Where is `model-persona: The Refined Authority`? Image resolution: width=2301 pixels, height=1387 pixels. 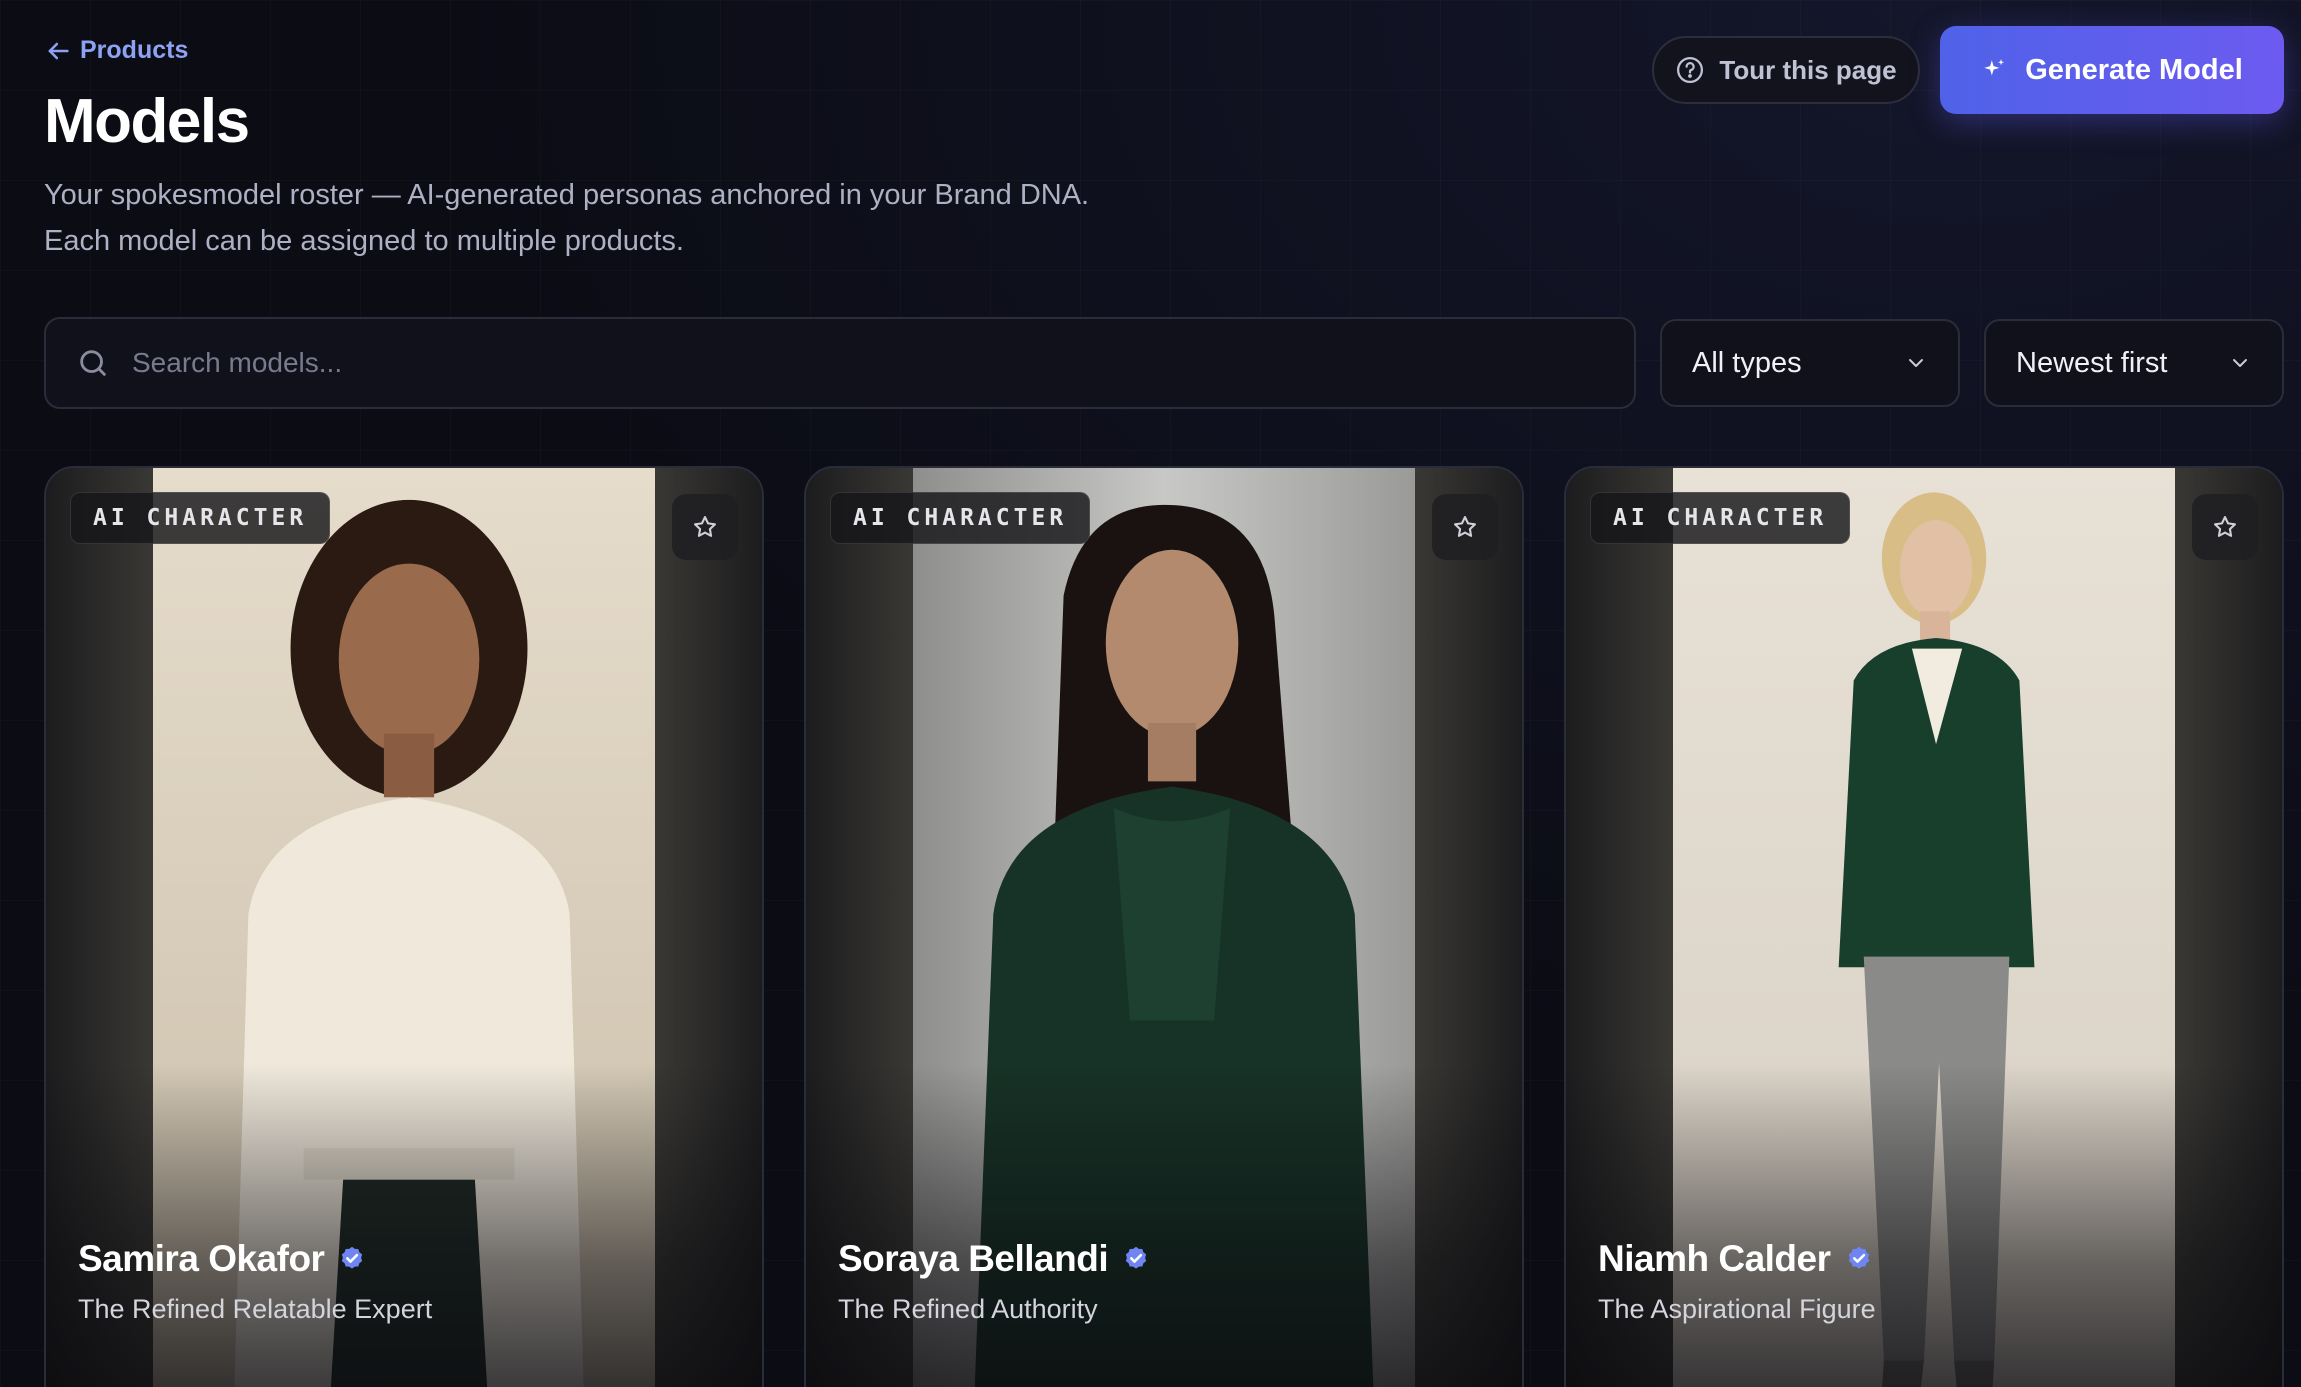
model-persona: The Refined Authority is located at coordinates (968, 1309).